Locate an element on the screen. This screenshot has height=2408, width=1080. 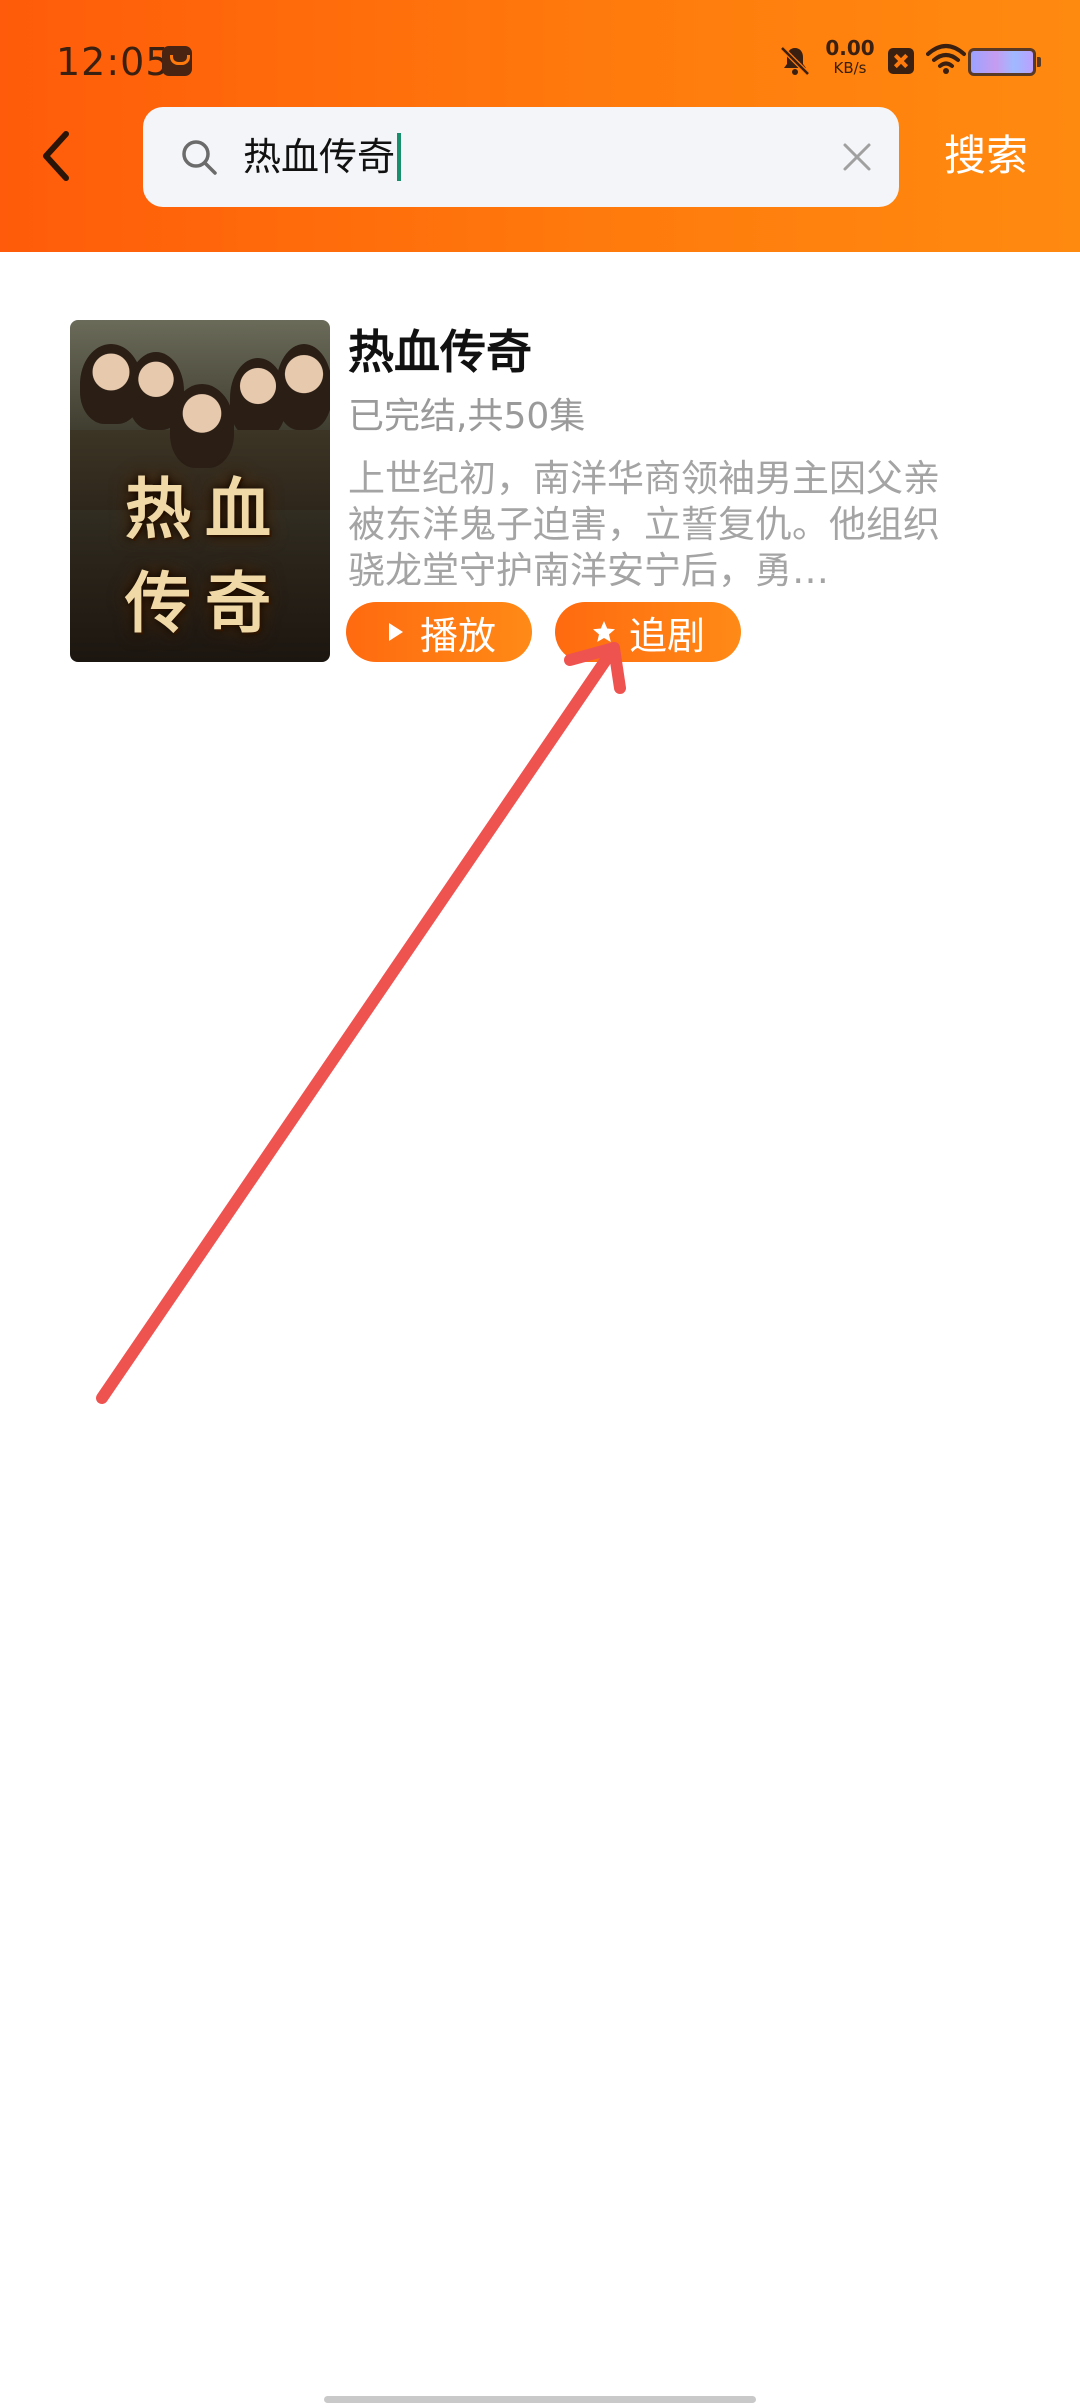
battery-icon is located at coordinates (1004, 62).